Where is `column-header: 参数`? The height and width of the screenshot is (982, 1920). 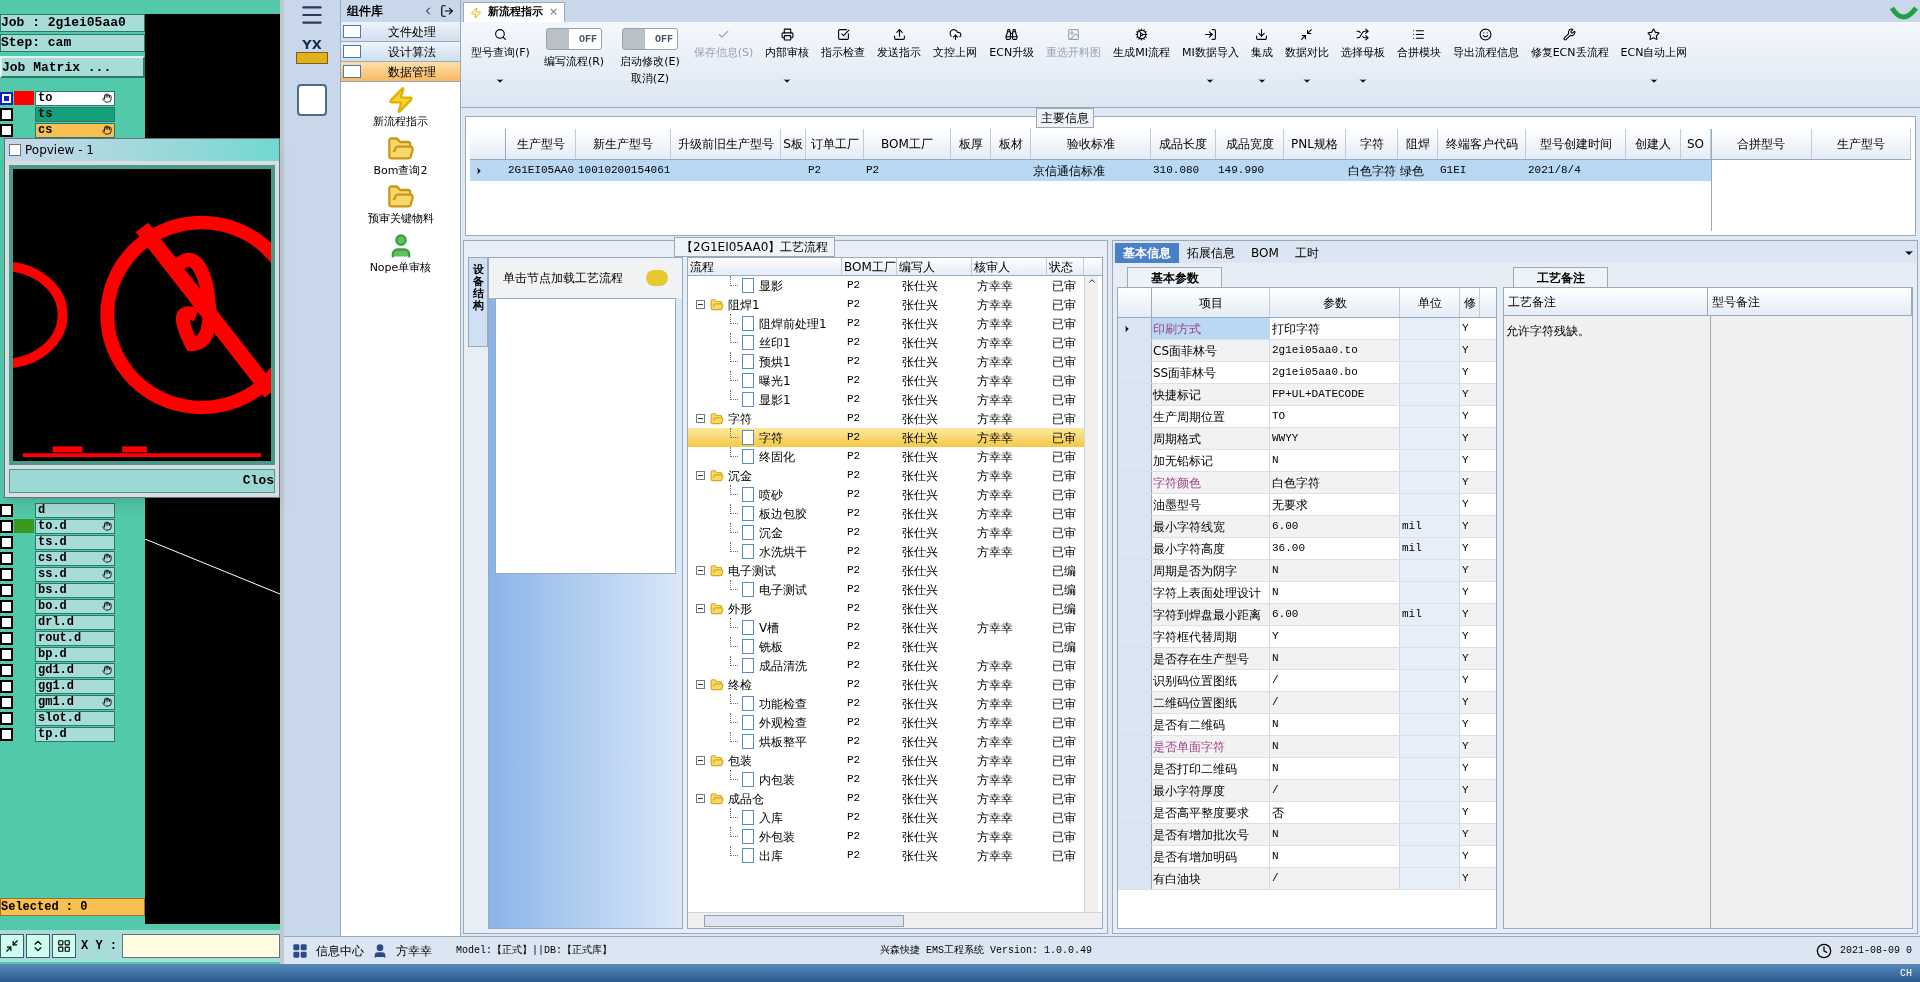
column-header: 参数 is located at coordinates (1335, 302).